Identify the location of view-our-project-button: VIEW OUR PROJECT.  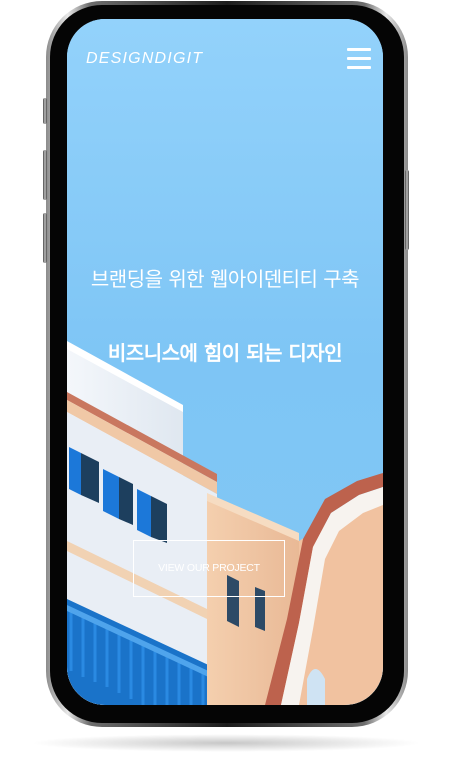
(209, 568).